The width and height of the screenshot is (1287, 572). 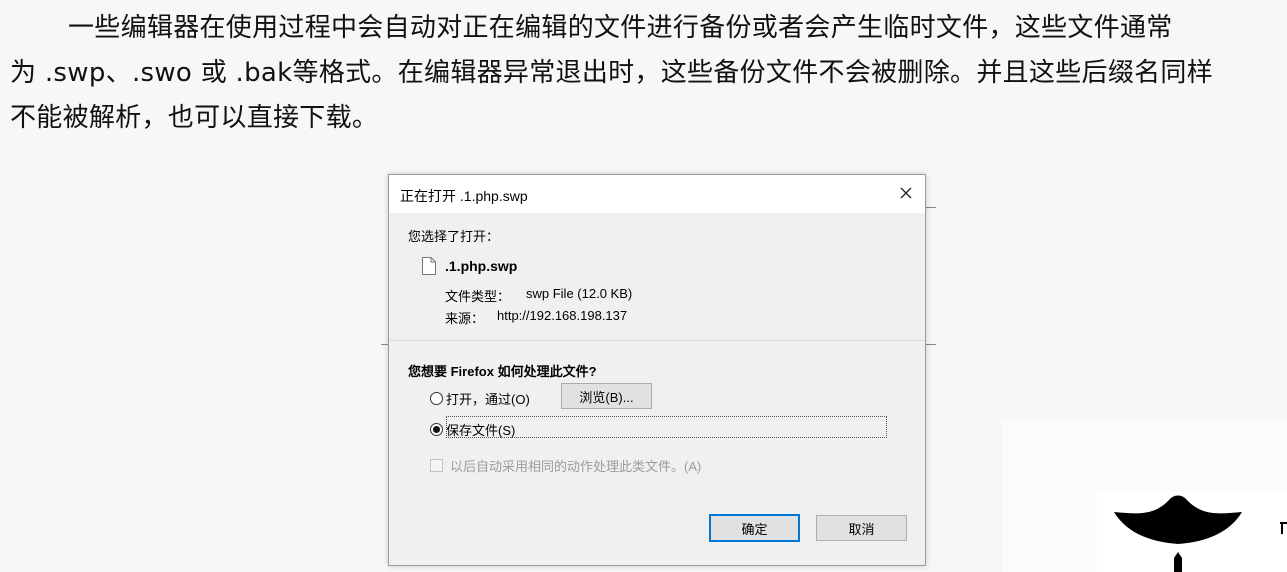 What do you see at coordinates (481, 266) in the screenshot?
I see `file-name: .1.php.swp` at bounding box center [481, 266].